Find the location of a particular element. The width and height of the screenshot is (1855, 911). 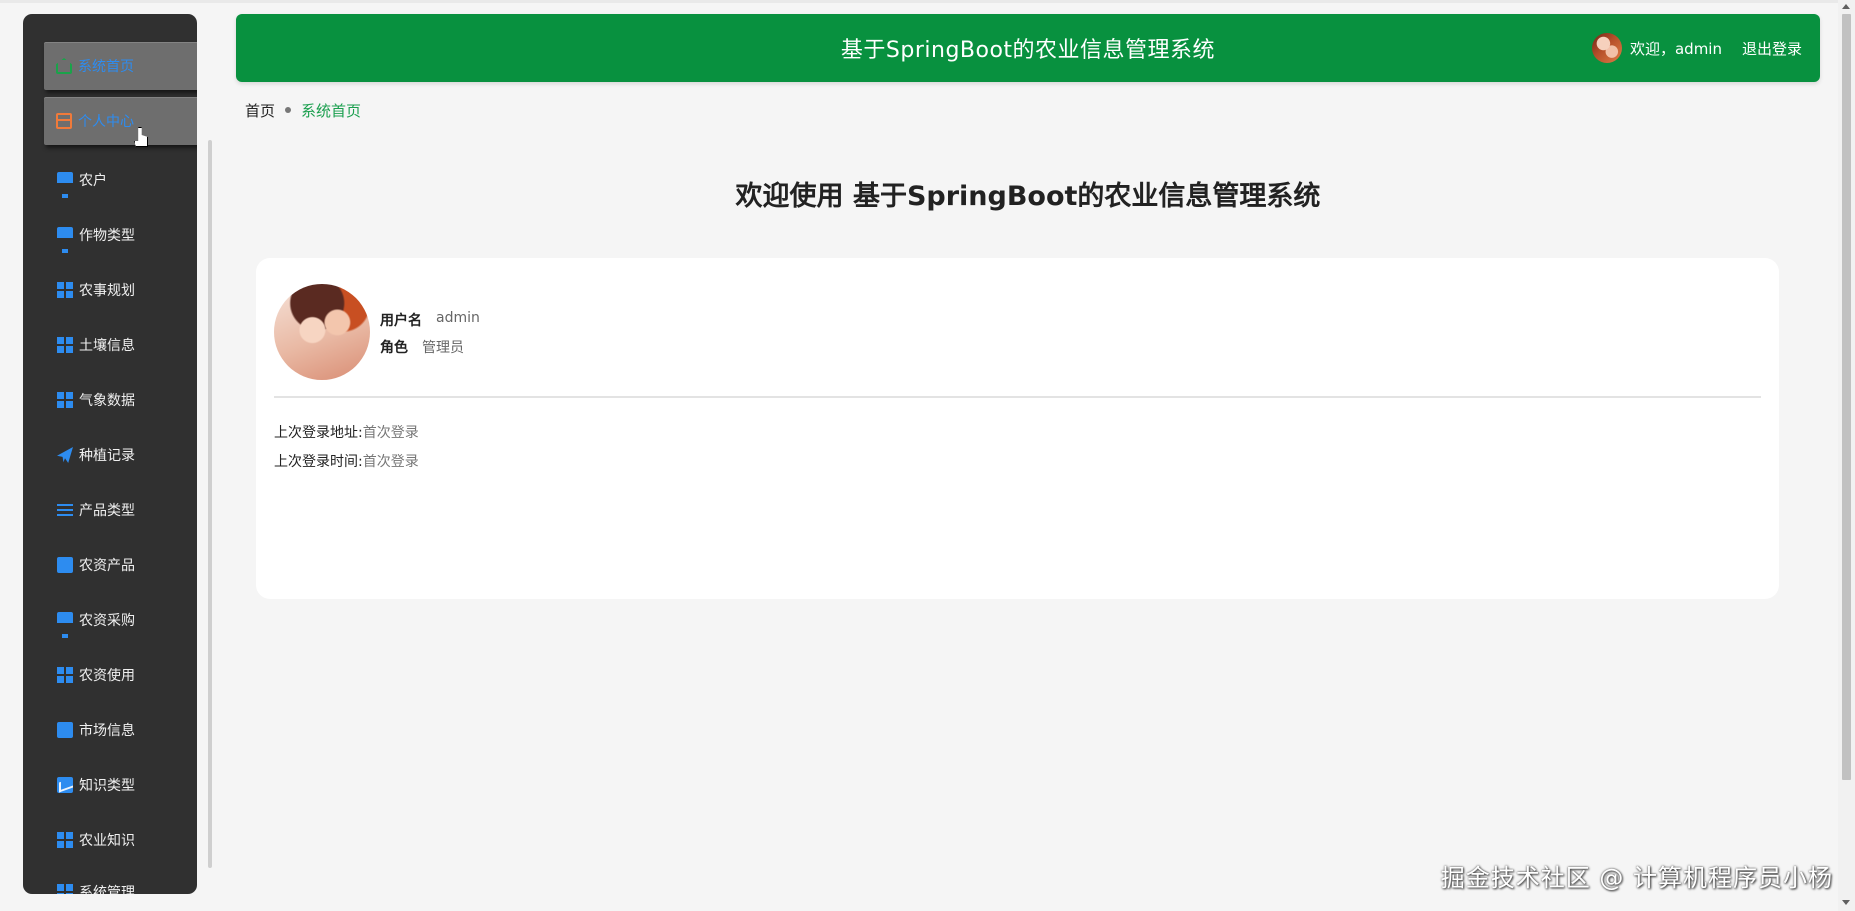

sidebar-item-label: 农业知识 is located at coordinates (107, 841).